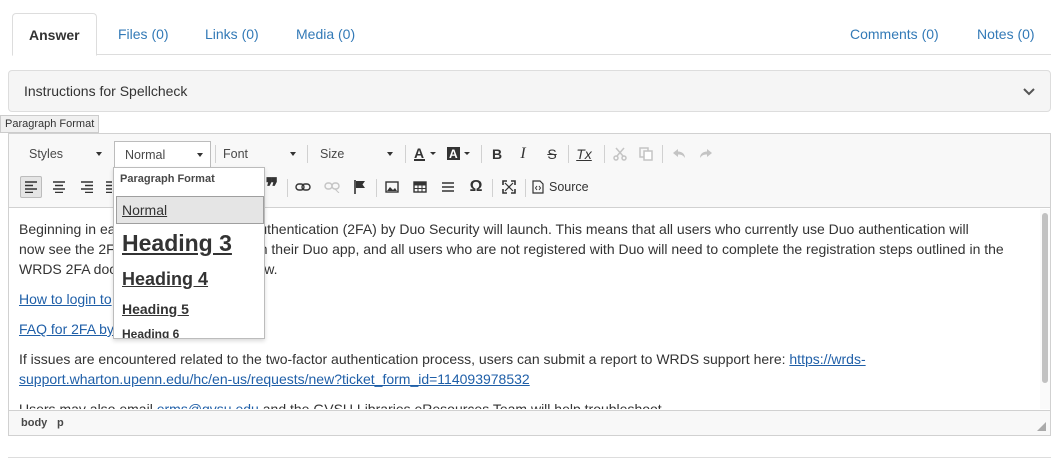 This screenshot has height=459, width=1063. What do you see at coordinates (1041, 426) in the screenshot?
I see `resize-handle-icon` at bounding box center [1041, 426].